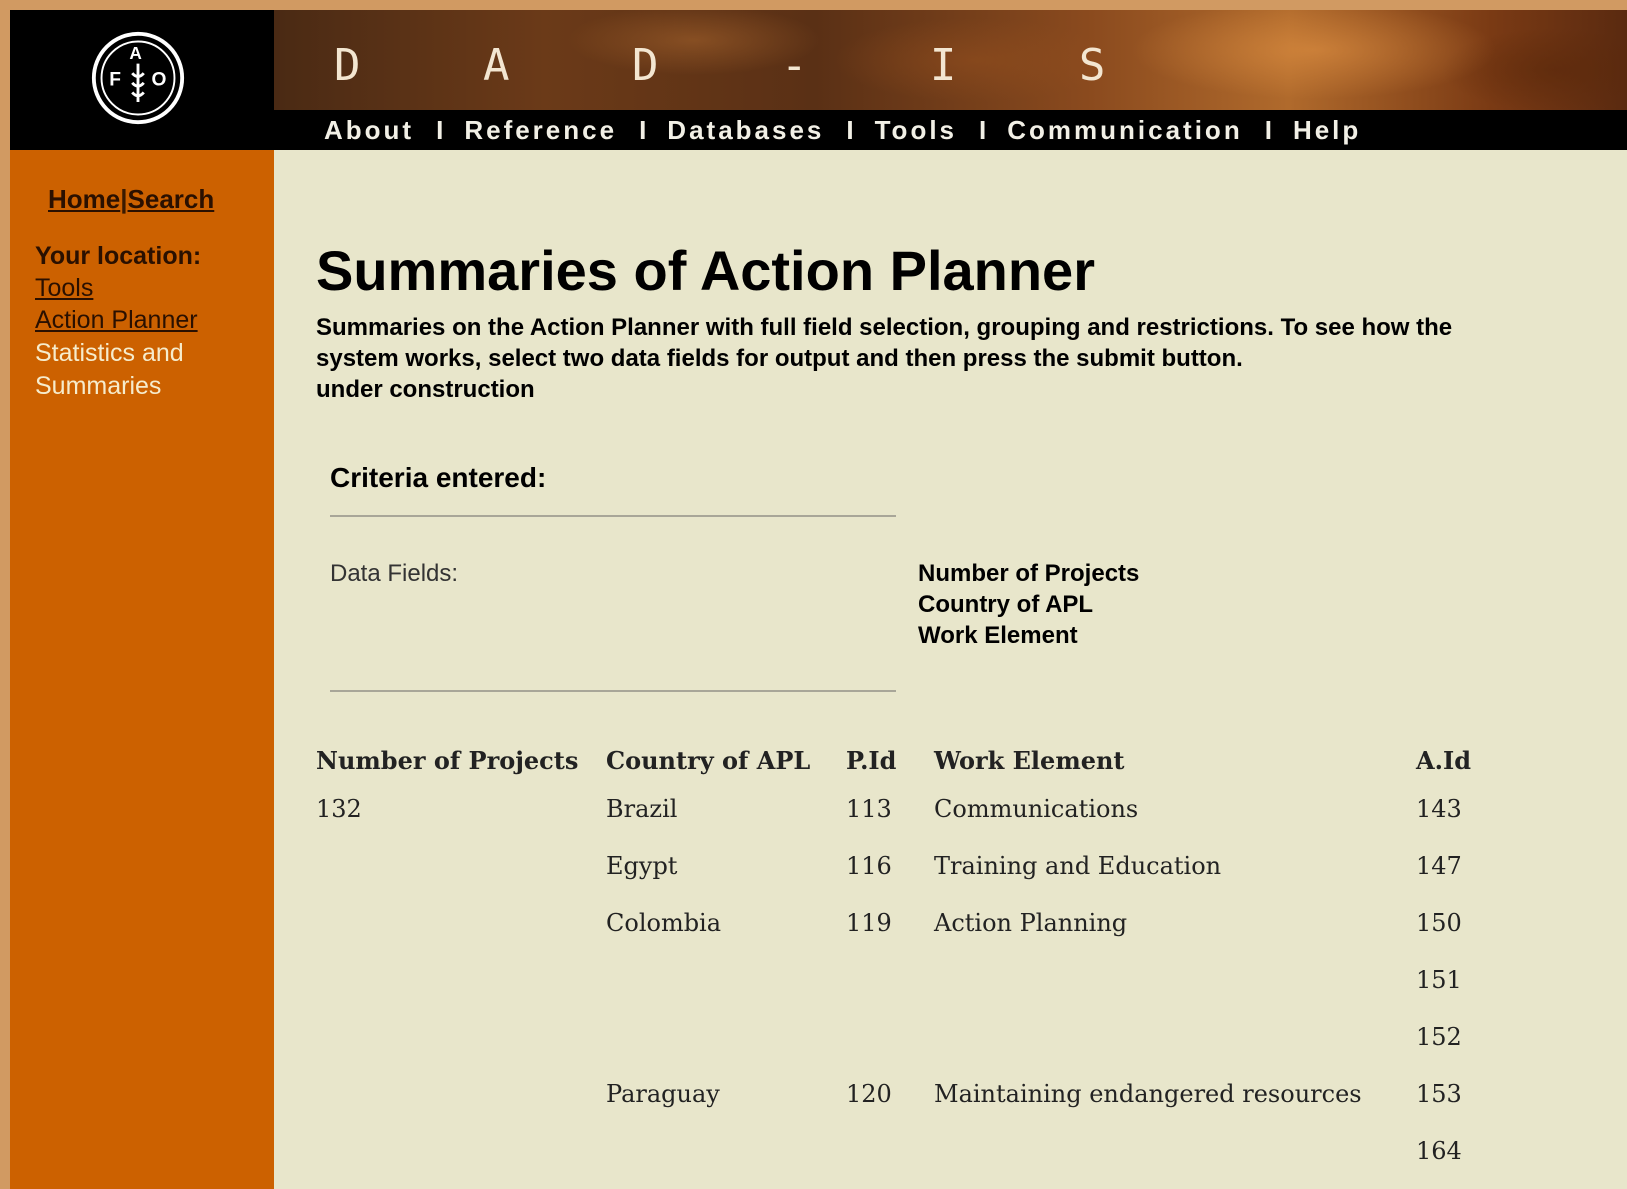 The width and height of the screenshot is (1627, 1189). Describe the element at coordinates (1439, 979) in the screenshot. I see `table-cell: 151` at that location.